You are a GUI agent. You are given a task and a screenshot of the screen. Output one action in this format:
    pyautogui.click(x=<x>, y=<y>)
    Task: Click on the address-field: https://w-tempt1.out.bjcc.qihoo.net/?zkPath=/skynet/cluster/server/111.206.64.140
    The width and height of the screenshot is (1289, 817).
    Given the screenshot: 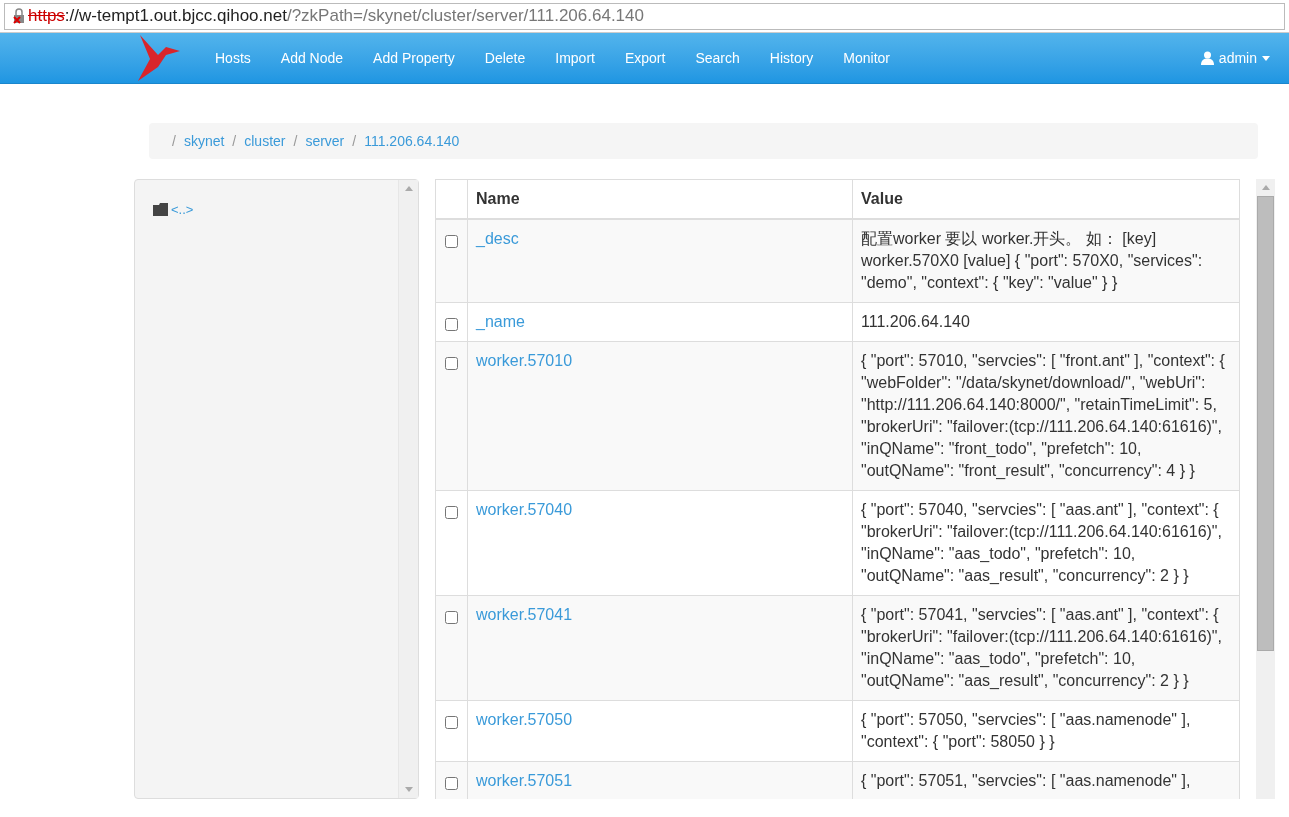 What is the action you would take?
    pyautogui.click(x=644, y=16)
    